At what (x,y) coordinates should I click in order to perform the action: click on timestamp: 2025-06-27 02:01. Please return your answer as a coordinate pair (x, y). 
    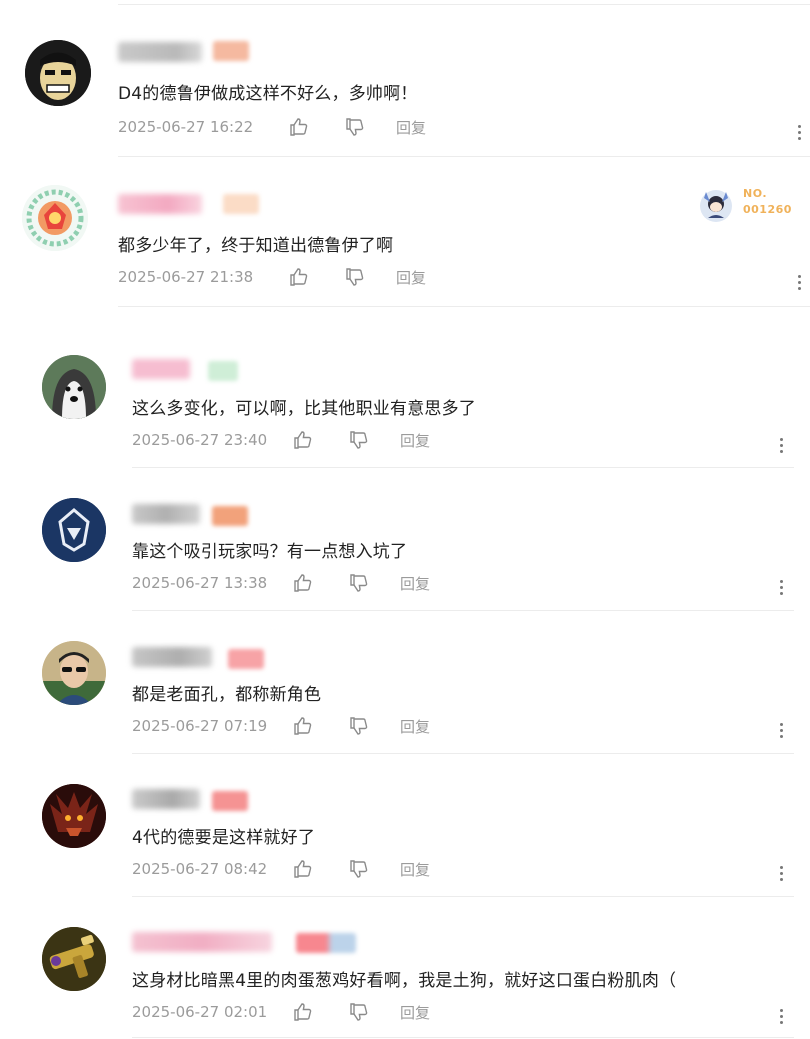
    Looking at the image, I should click on (200, 1012).